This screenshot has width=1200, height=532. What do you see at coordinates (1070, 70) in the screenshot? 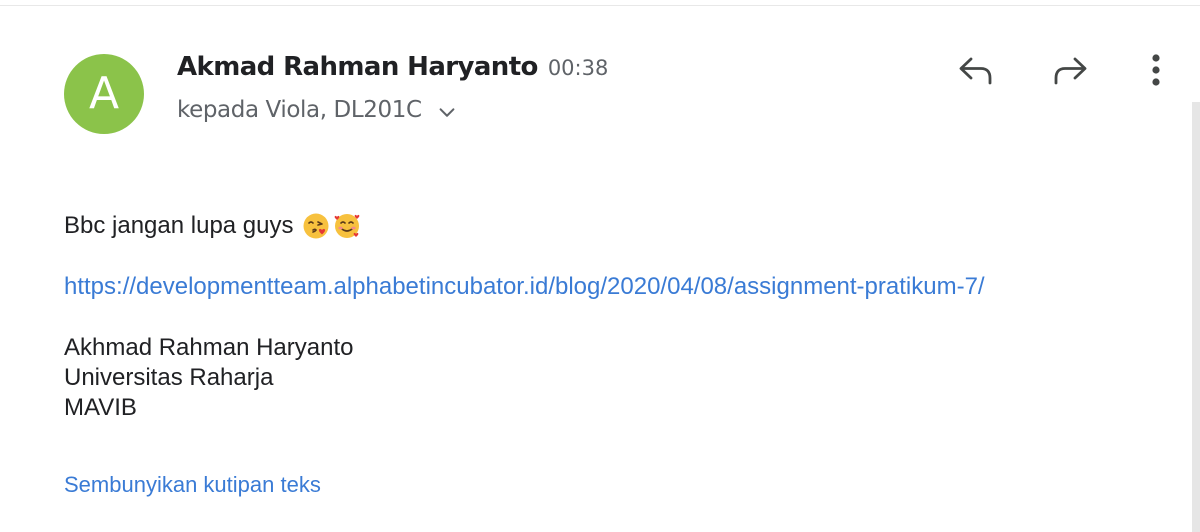
I see `forward-icon` at bounding box center [1070, 70].